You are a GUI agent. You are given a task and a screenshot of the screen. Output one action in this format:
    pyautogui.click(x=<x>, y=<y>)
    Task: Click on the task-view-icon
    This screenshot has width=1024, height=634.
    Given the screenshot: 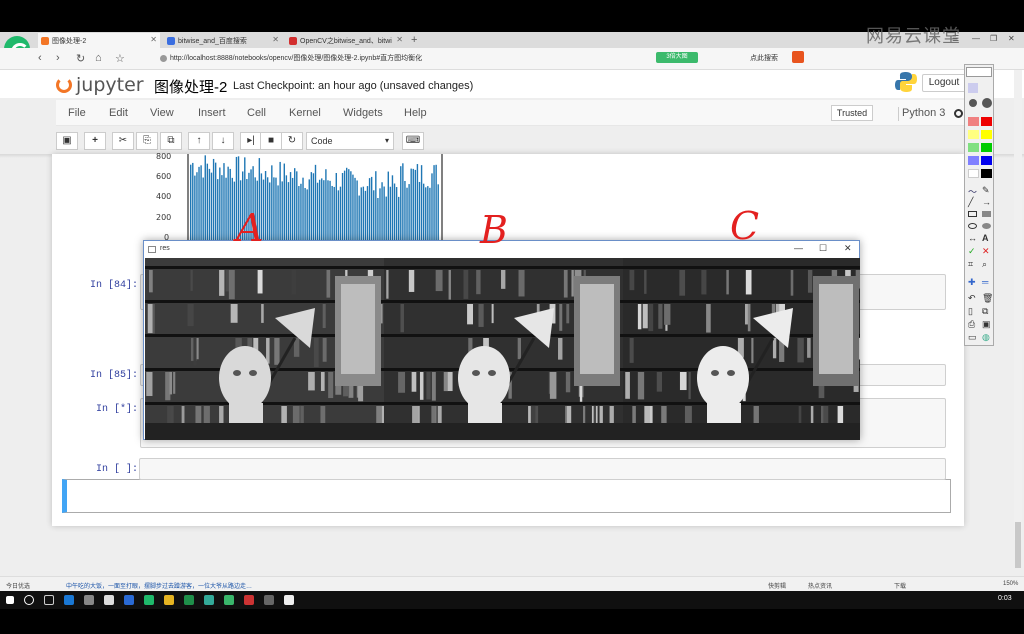 What is the action you would take?
    pyautogui.click(x=49, y=600)
    